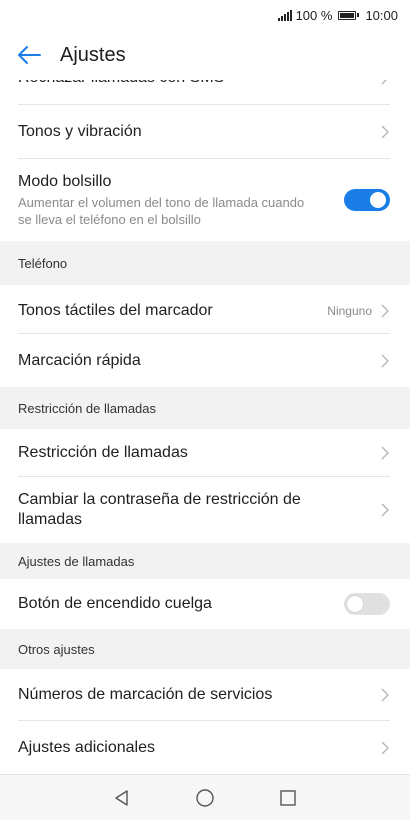 This screenshot has width=410, height=820. I want to click on row-label: Números de marcación de servicios, so click(145, 694).